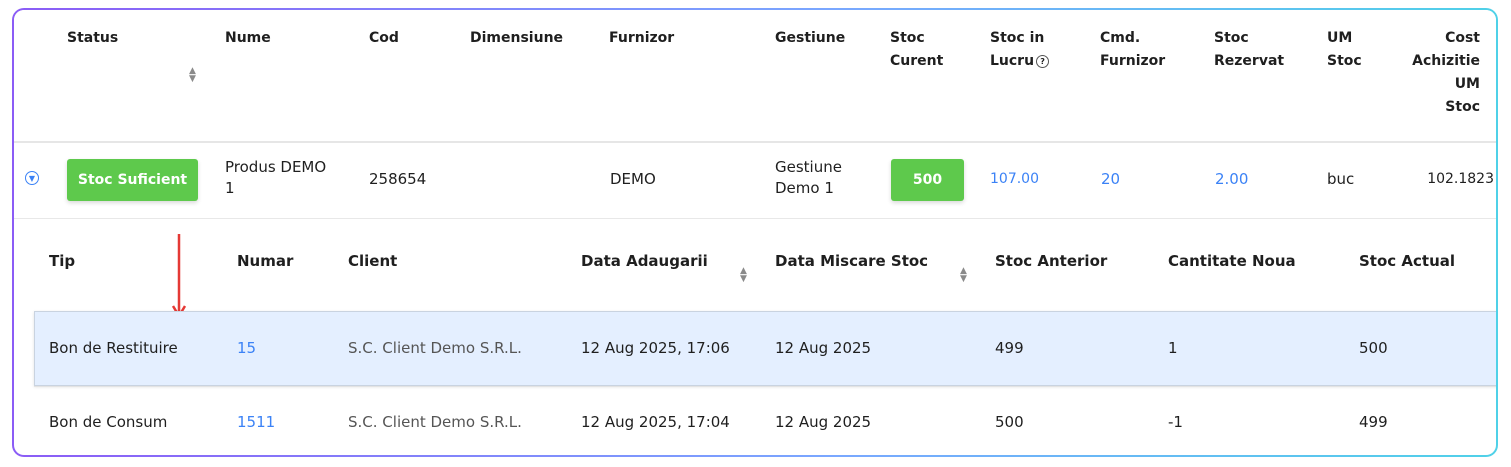 The width and height of the screenshot is (1511, 467). I want to click on sub-header-stoc-actual: Stoc Actual, so click(1407, 261).